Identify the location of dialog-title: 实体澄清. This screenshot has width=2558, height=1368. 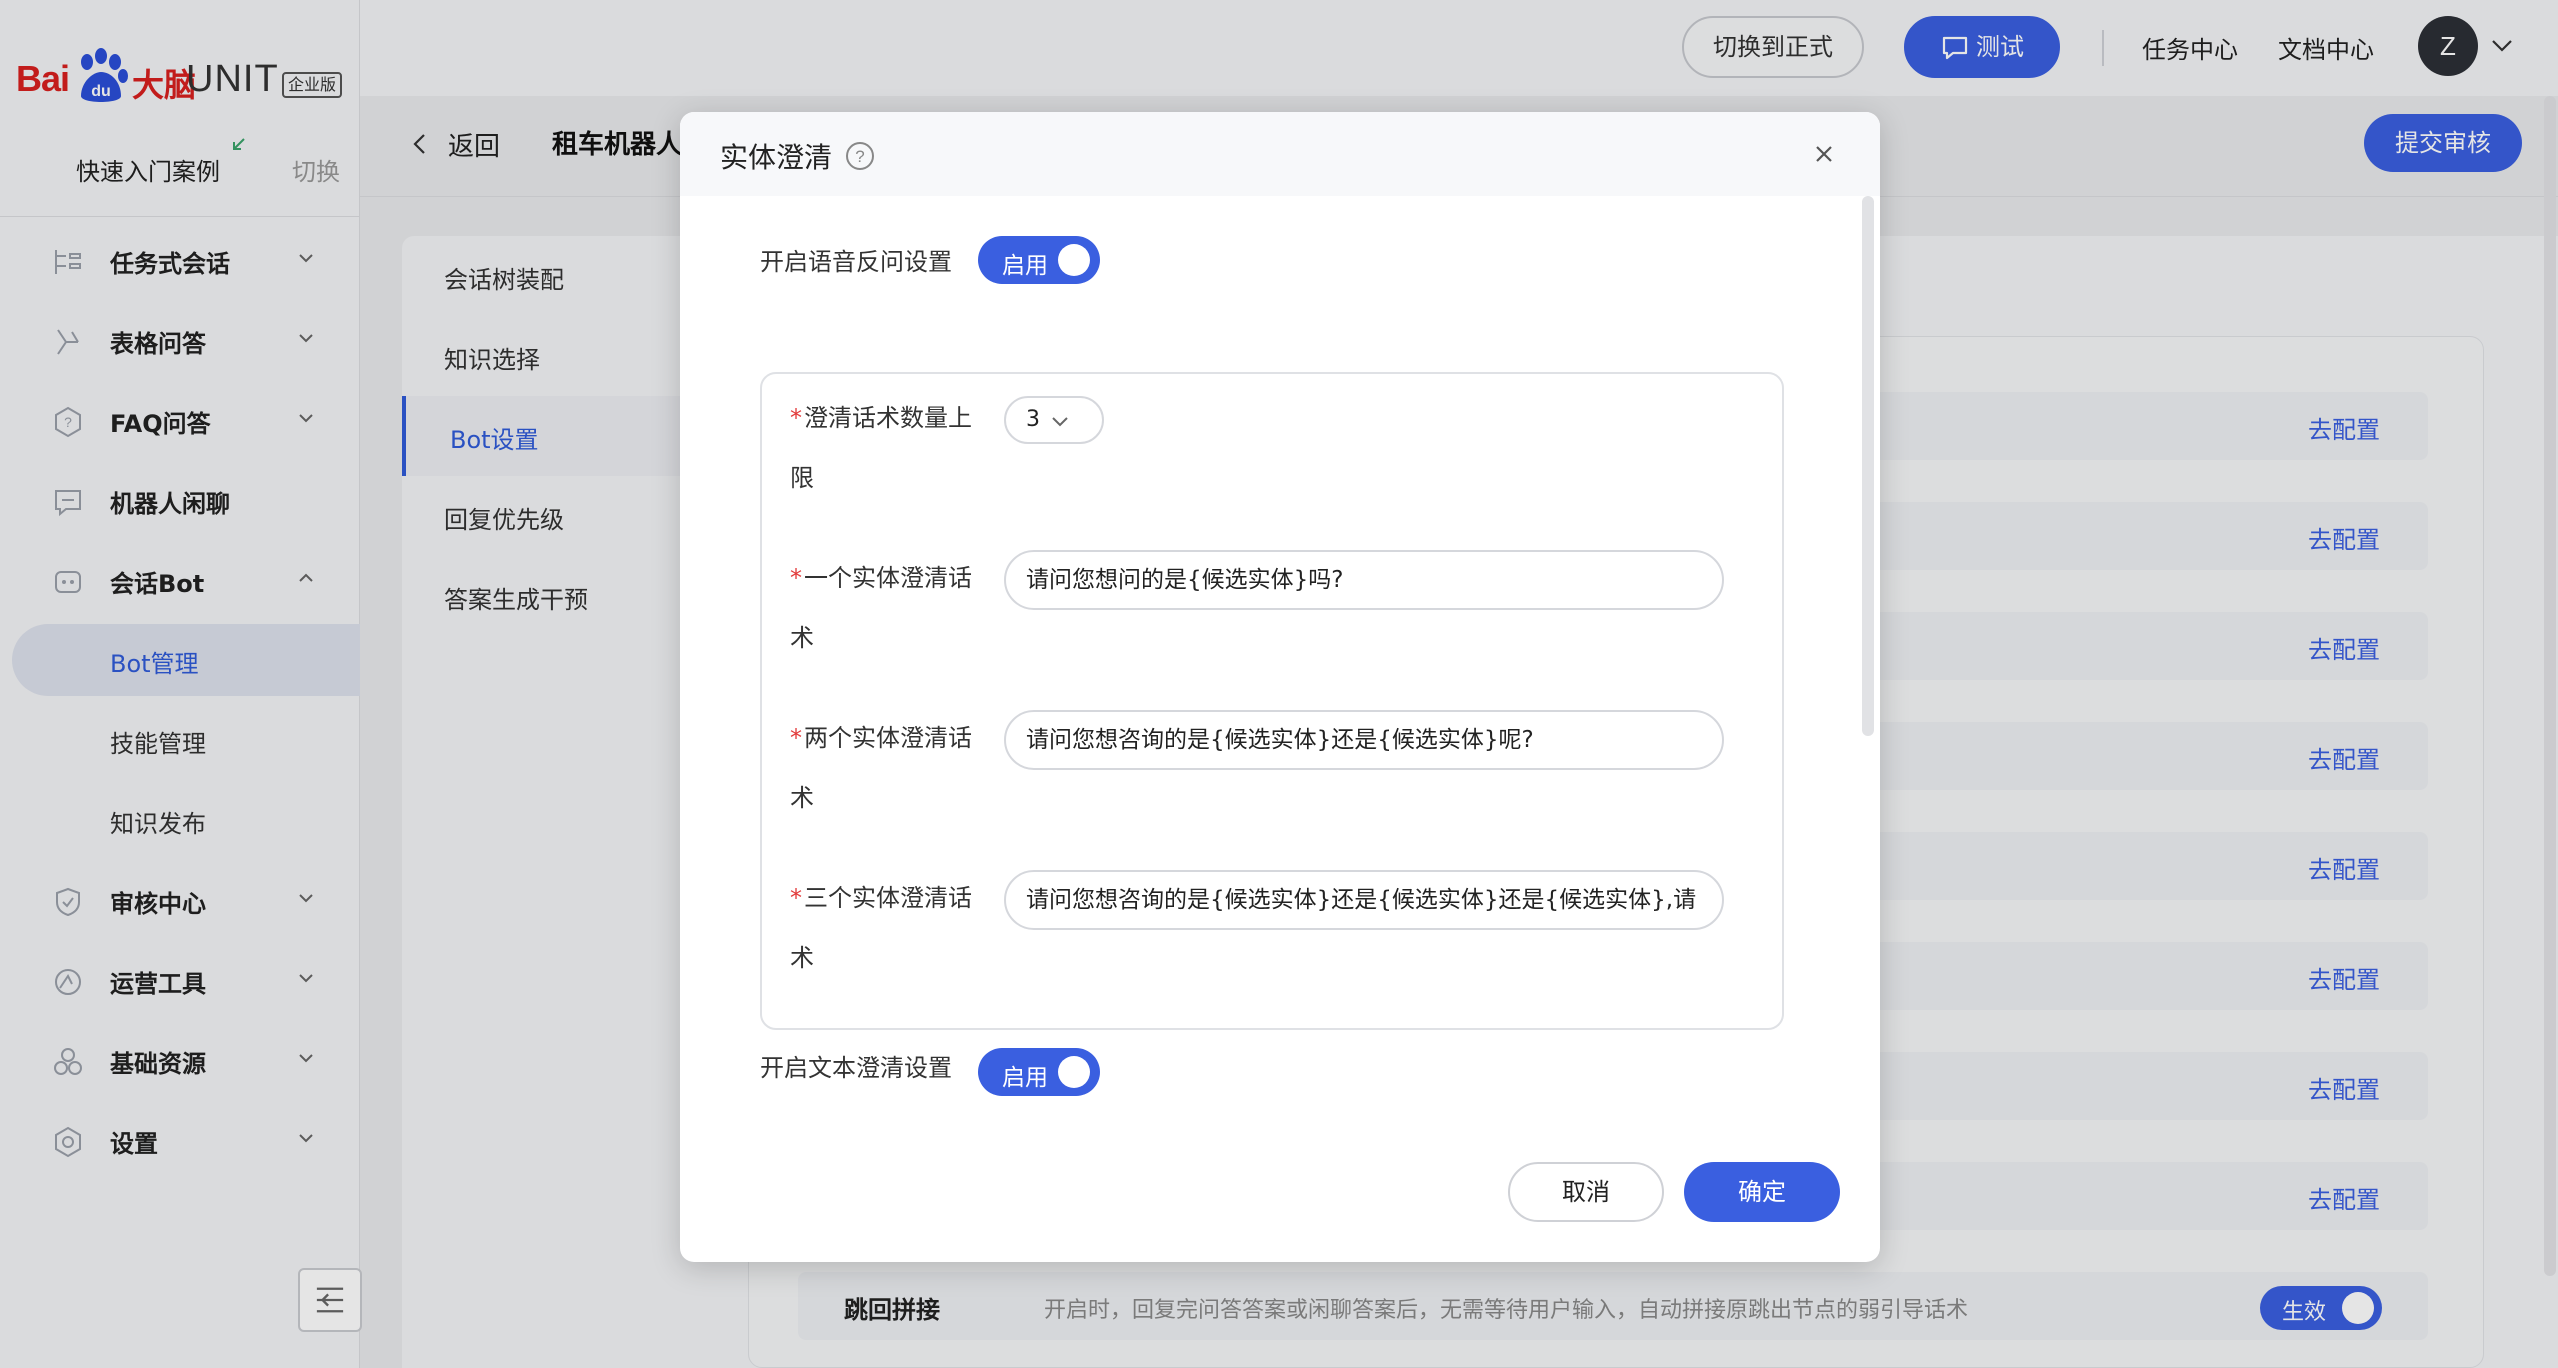
(776, 157).